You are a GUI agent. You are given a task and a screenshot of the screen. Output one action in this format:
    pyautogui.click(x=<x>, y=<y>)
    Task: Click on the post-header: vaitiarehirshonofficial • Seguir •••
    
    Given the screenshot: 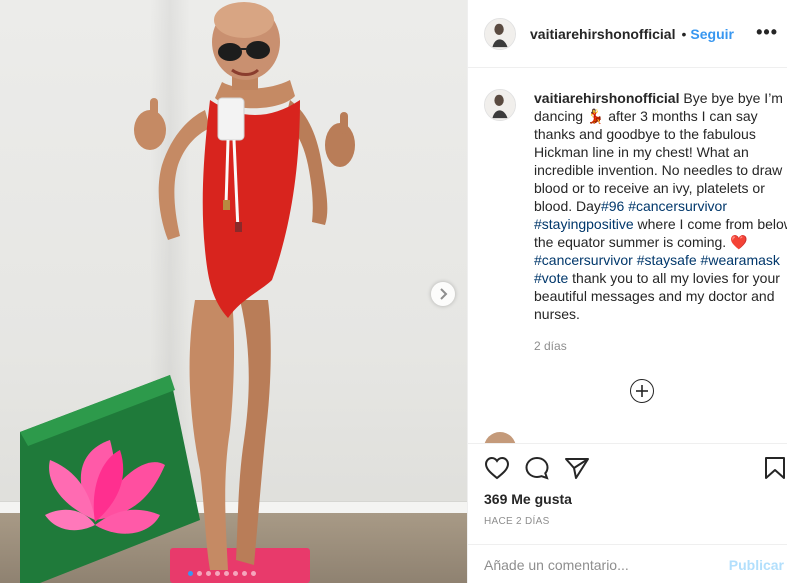 What is the action you would take?
    pyautogui.click(x=627, y=34)
    